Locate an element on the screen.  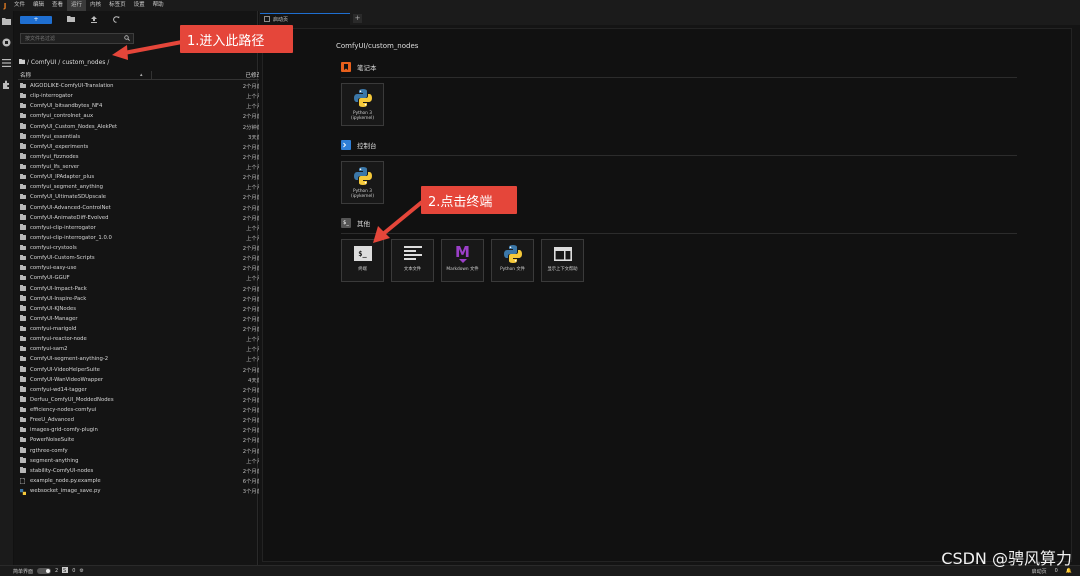
file-row: comfyui_essentials 3天前 is located at coordinates (143, 137).